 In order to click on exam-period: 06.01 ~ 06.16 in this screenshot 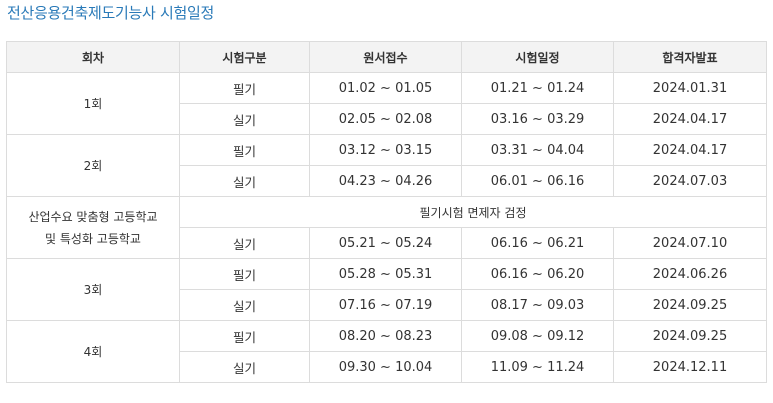, I will do `click(537, 181)`.